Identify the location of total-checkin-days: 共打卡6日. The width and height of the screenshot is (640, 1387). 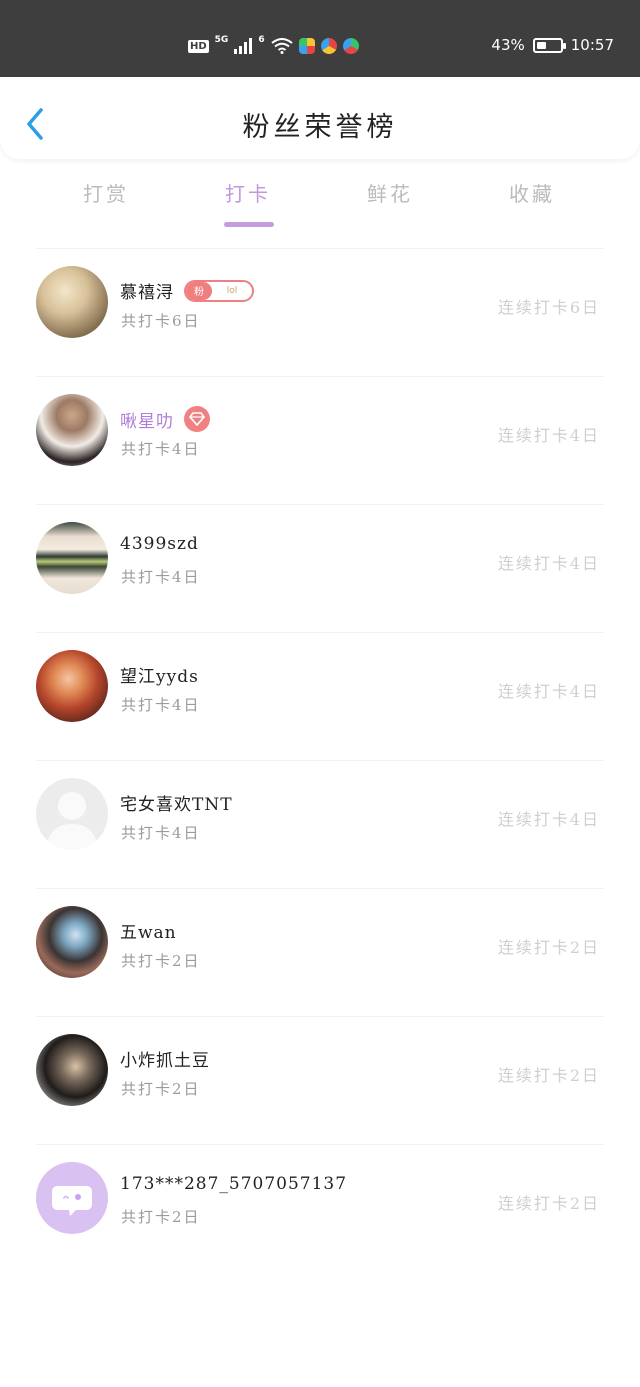
(161, 321).